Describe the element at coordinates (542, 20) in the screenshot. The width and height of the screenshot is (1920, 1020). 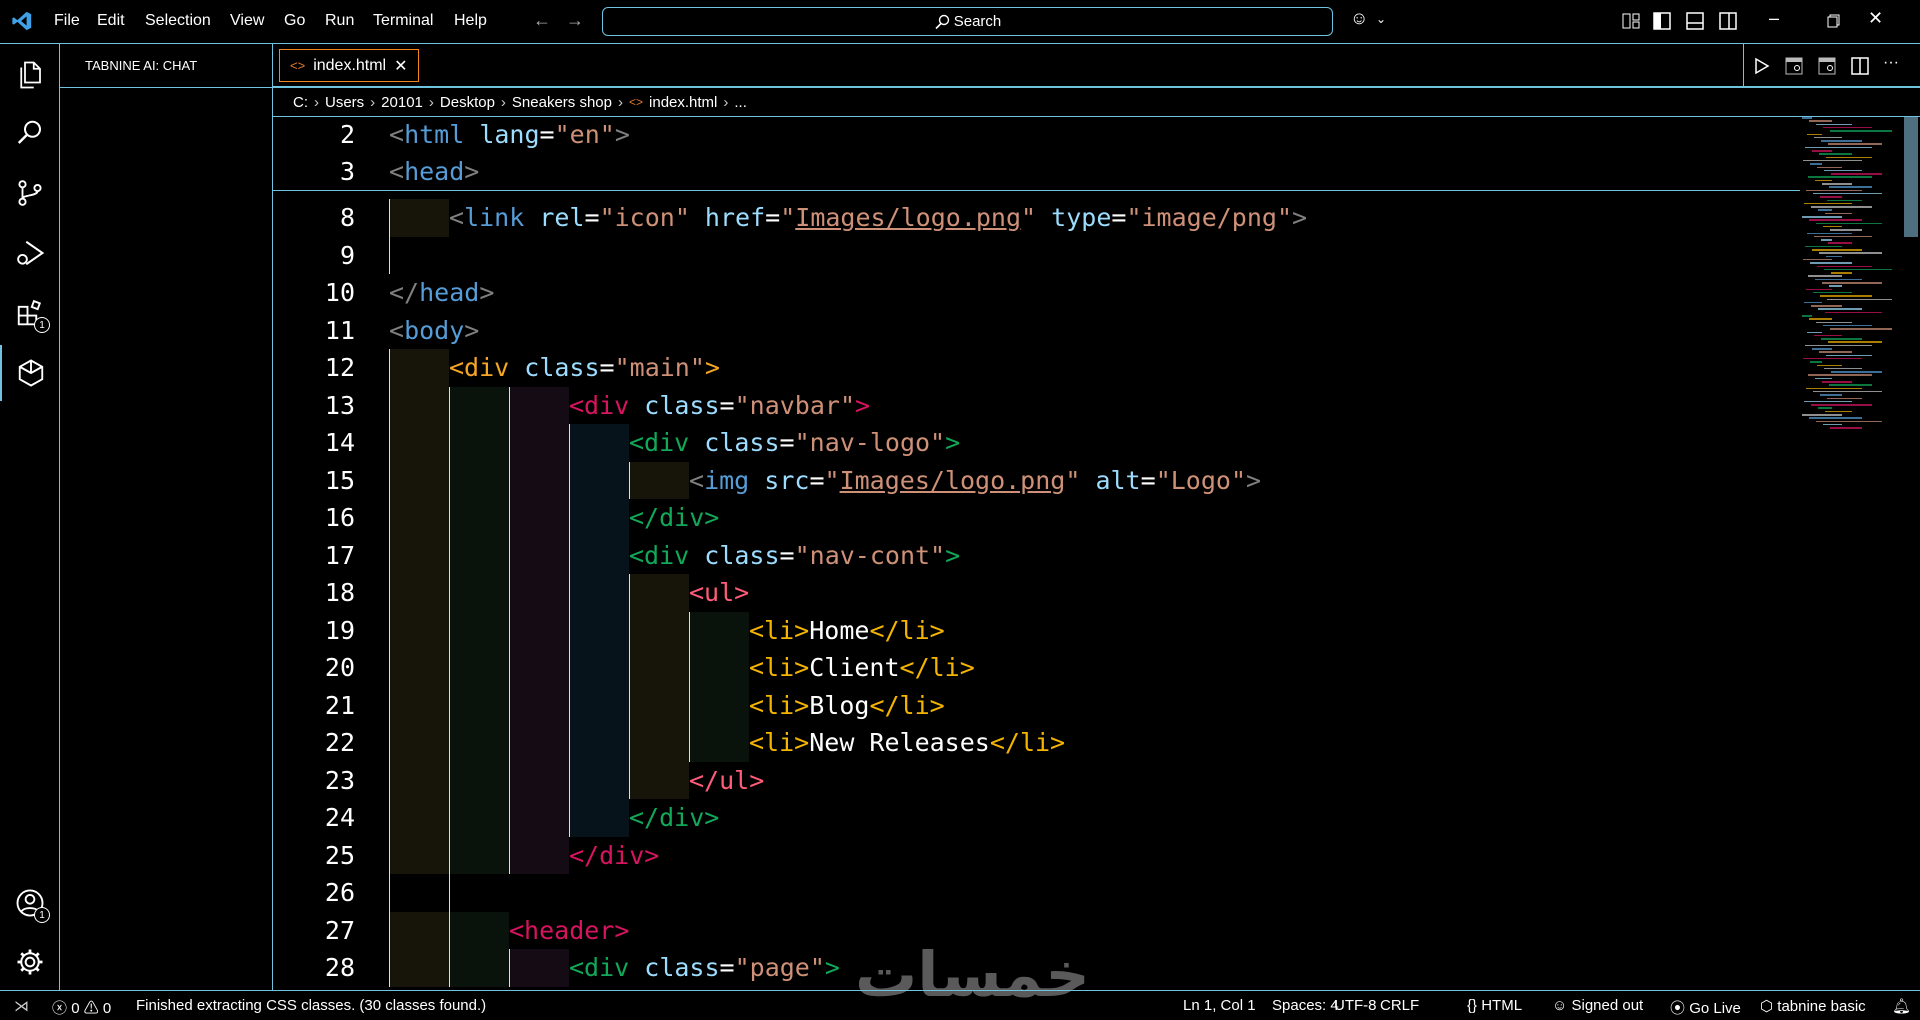
I see `back-arrow-icon: ←` at that location.